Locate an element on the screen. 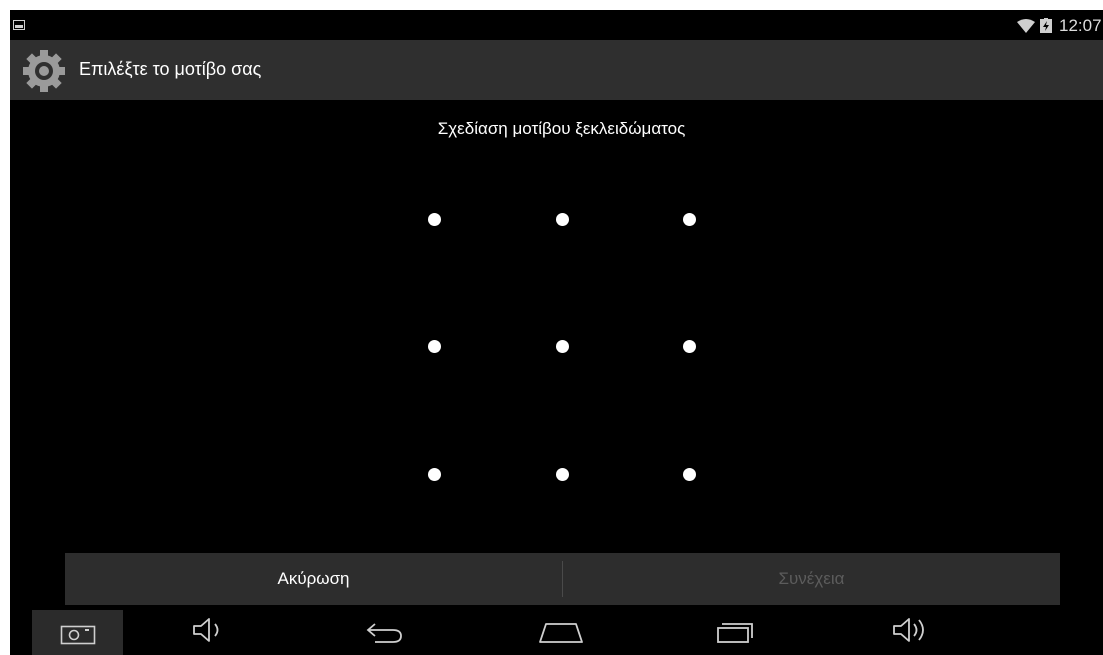  page-title: Επιλέξτε το μοτίβο σας is located at coordinates (170, 69).